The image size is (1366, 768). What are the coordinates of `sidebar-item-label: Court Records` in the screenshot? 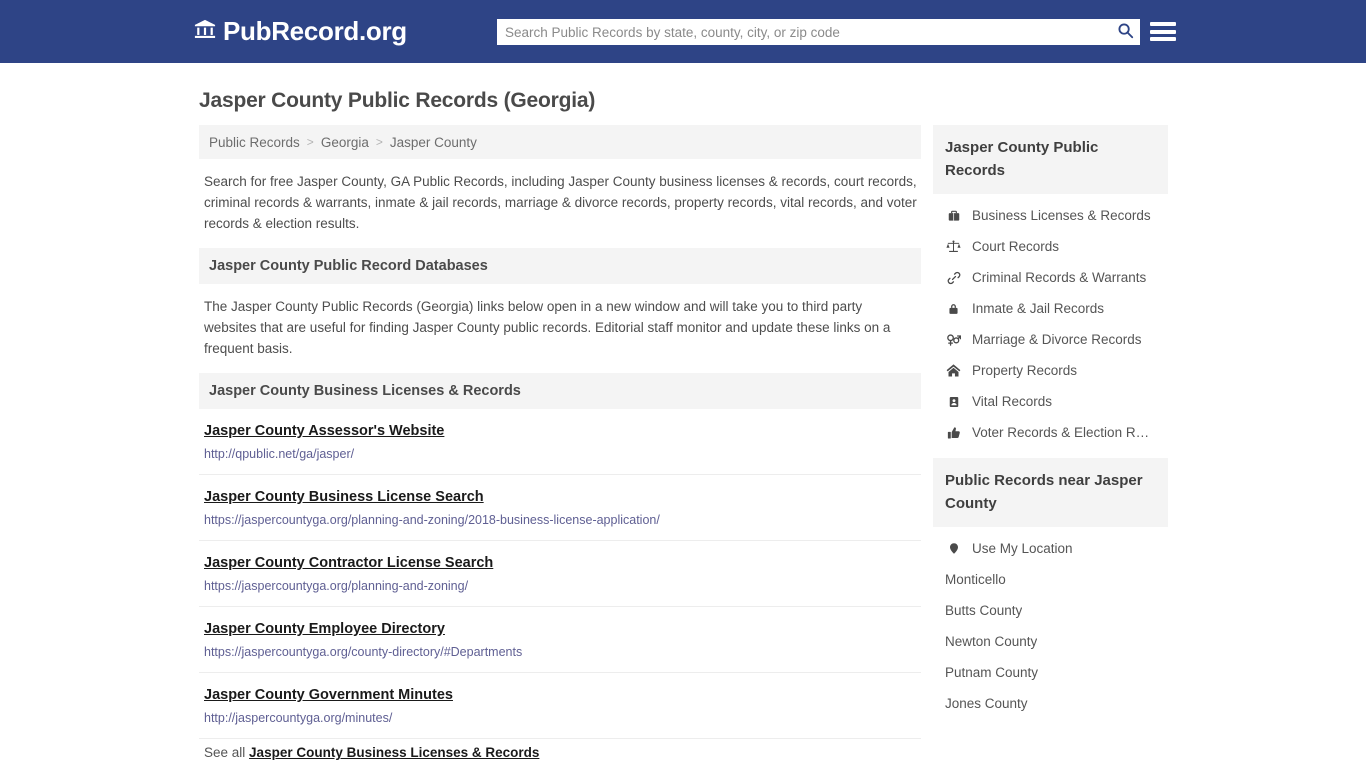 It's located at (1016, 246).